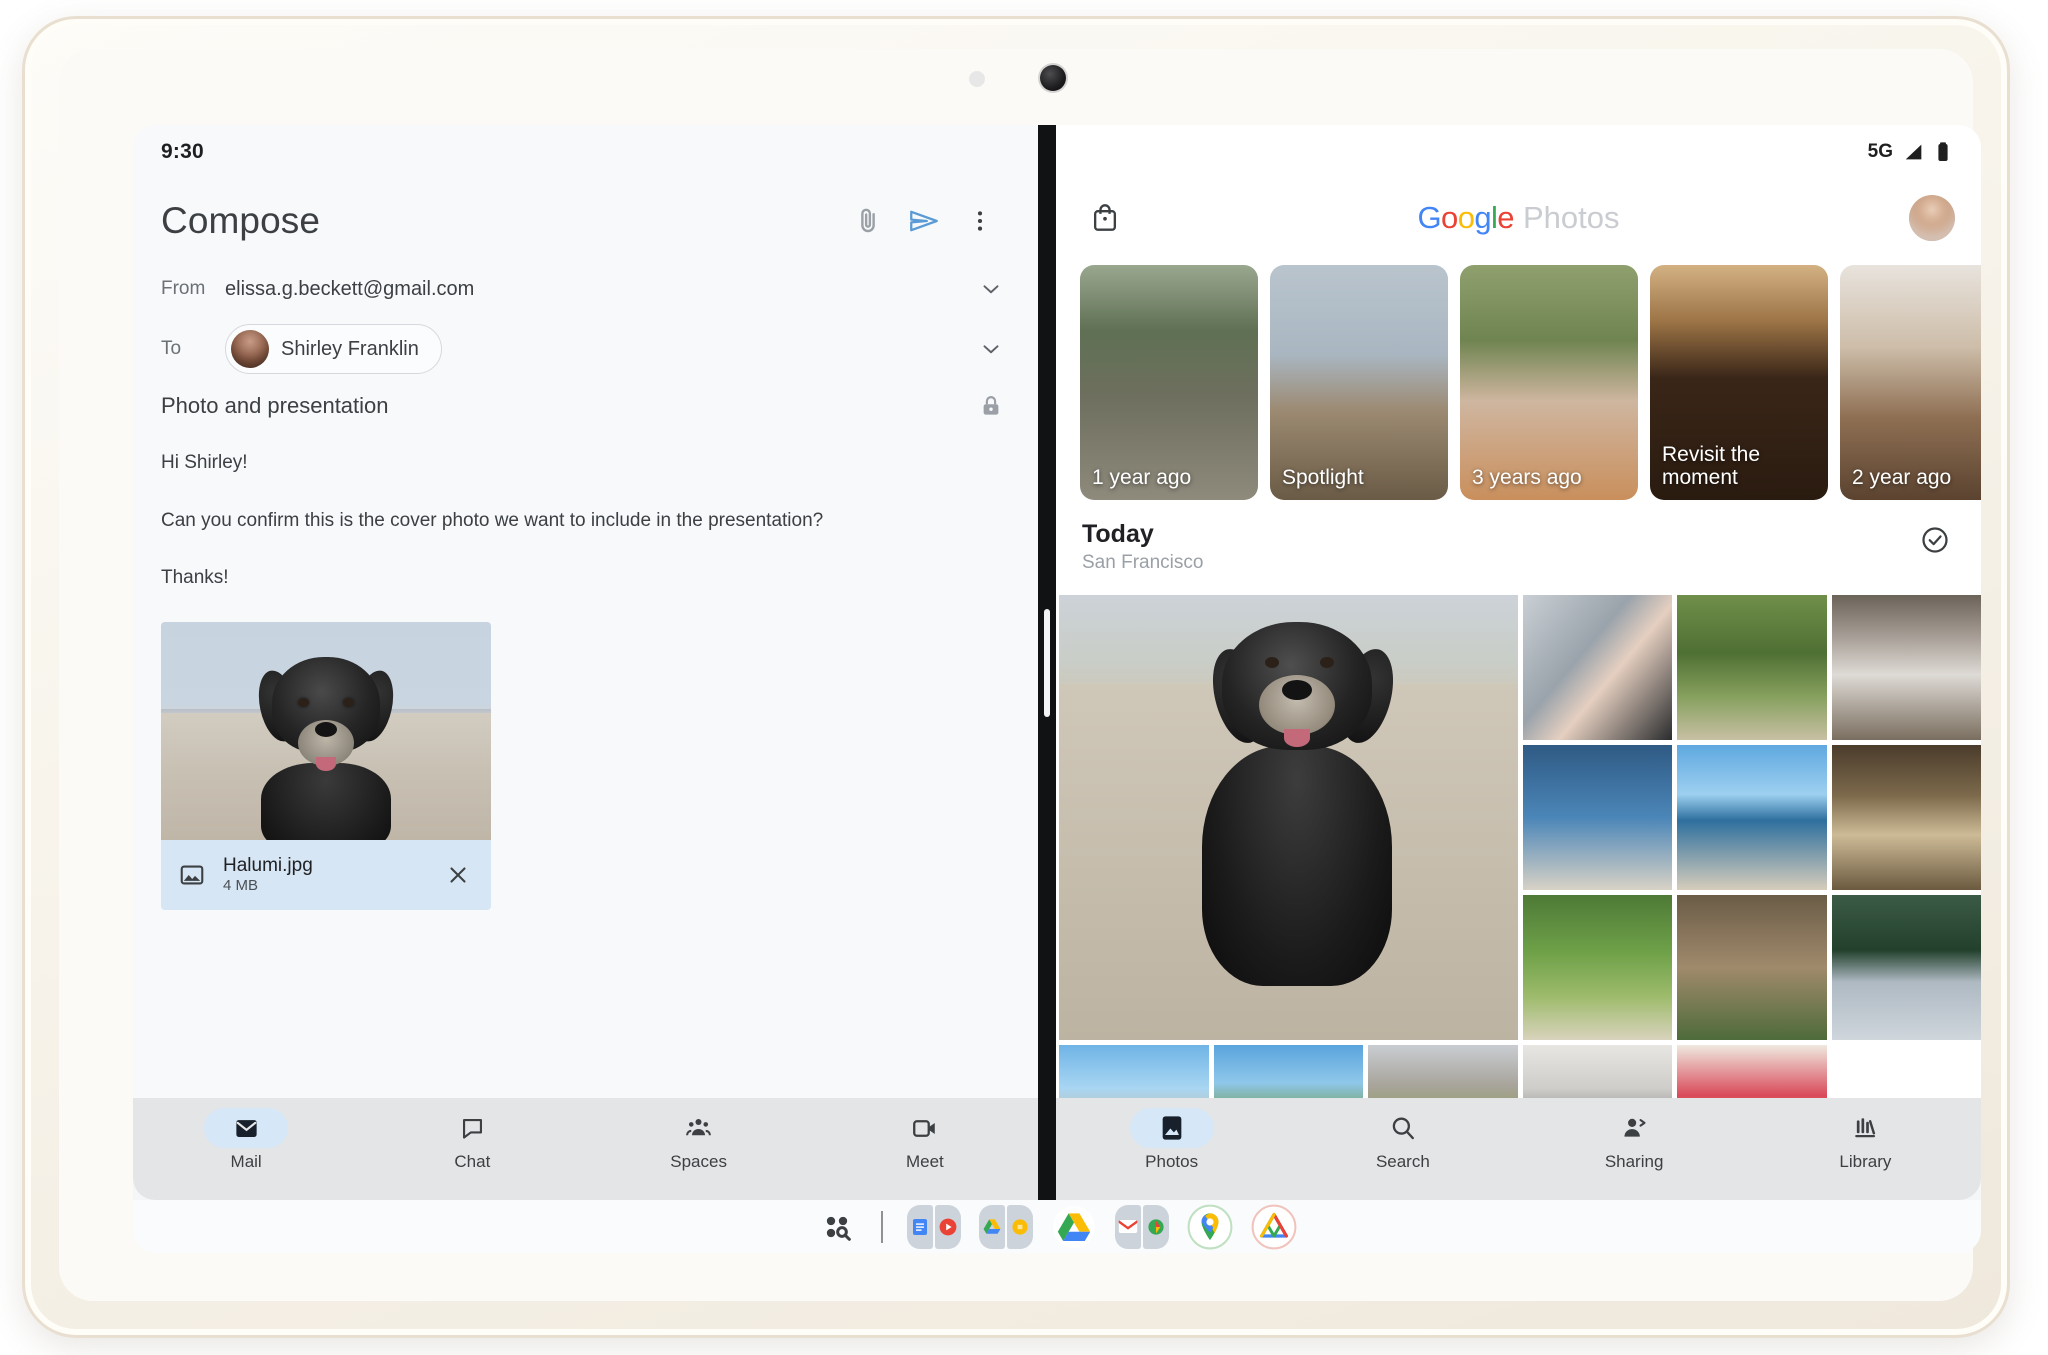  What do you see at coordinates (1288, 1071) in the screenshot?
I see `photo-truck-awning` at bounding box center [1288, 1071].